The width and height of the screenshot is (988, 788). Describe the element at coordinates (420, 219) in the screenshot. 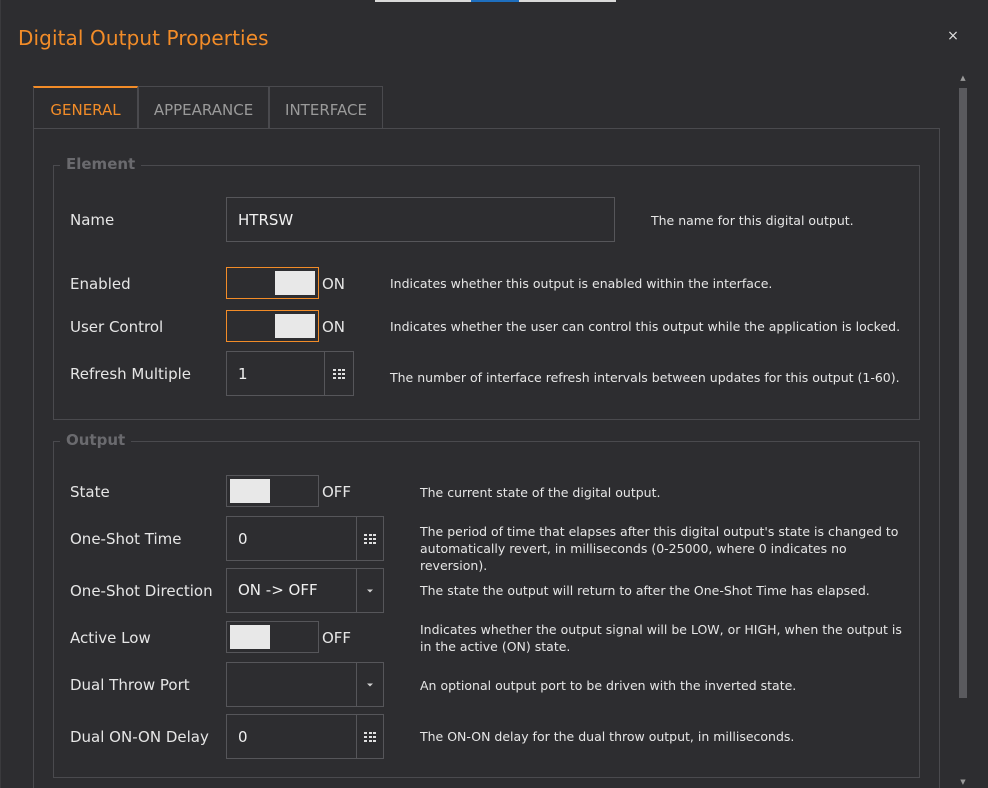

I see `name-input` at that location.